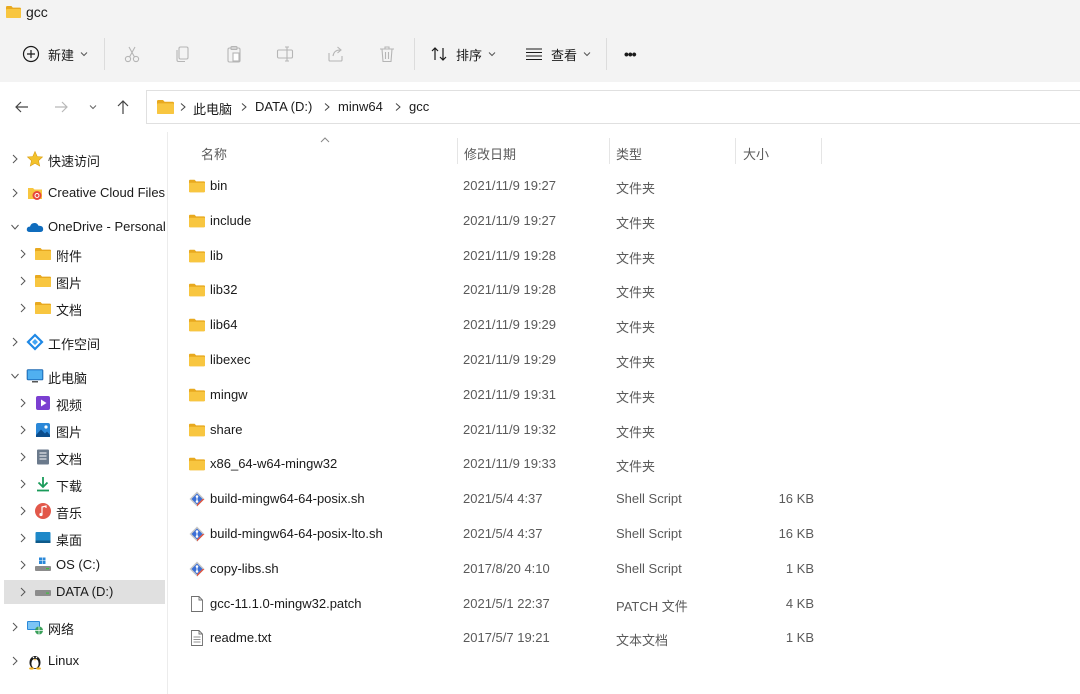  I want to click on more-options-icon: •••, so click(630, 54).